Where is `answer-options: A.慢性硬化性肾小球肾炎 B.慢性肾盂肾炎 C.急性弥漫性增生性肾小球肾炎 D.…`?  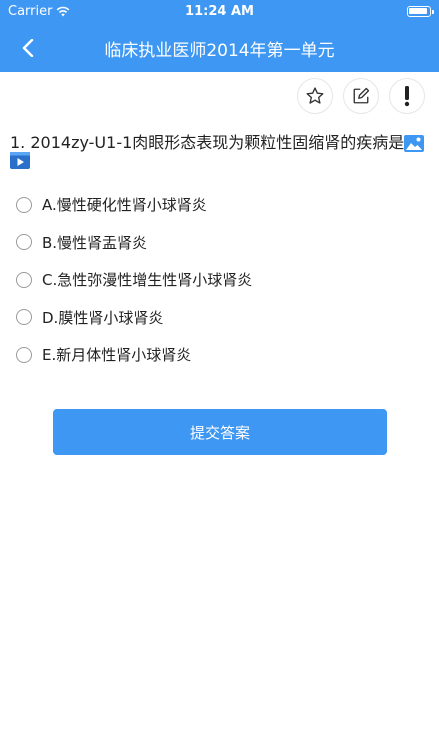
answer-options: A.慢性硬化性肾小球肾炎 B.慢性肾盂肾炎 C.急性弥漫性增生性肾小球肾炎 D.… is located at coordinates (134, 280).